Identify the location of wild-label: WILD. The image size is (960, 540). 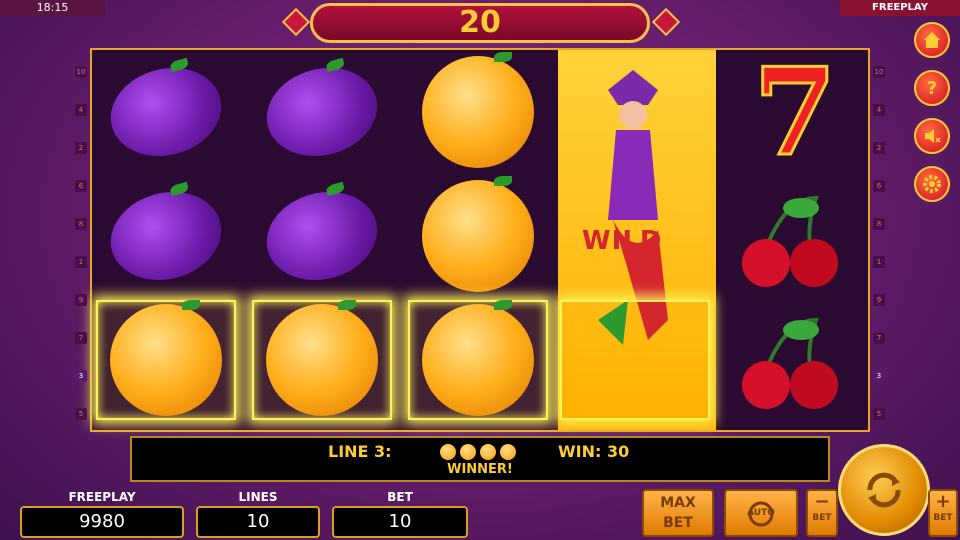
(622, 241).